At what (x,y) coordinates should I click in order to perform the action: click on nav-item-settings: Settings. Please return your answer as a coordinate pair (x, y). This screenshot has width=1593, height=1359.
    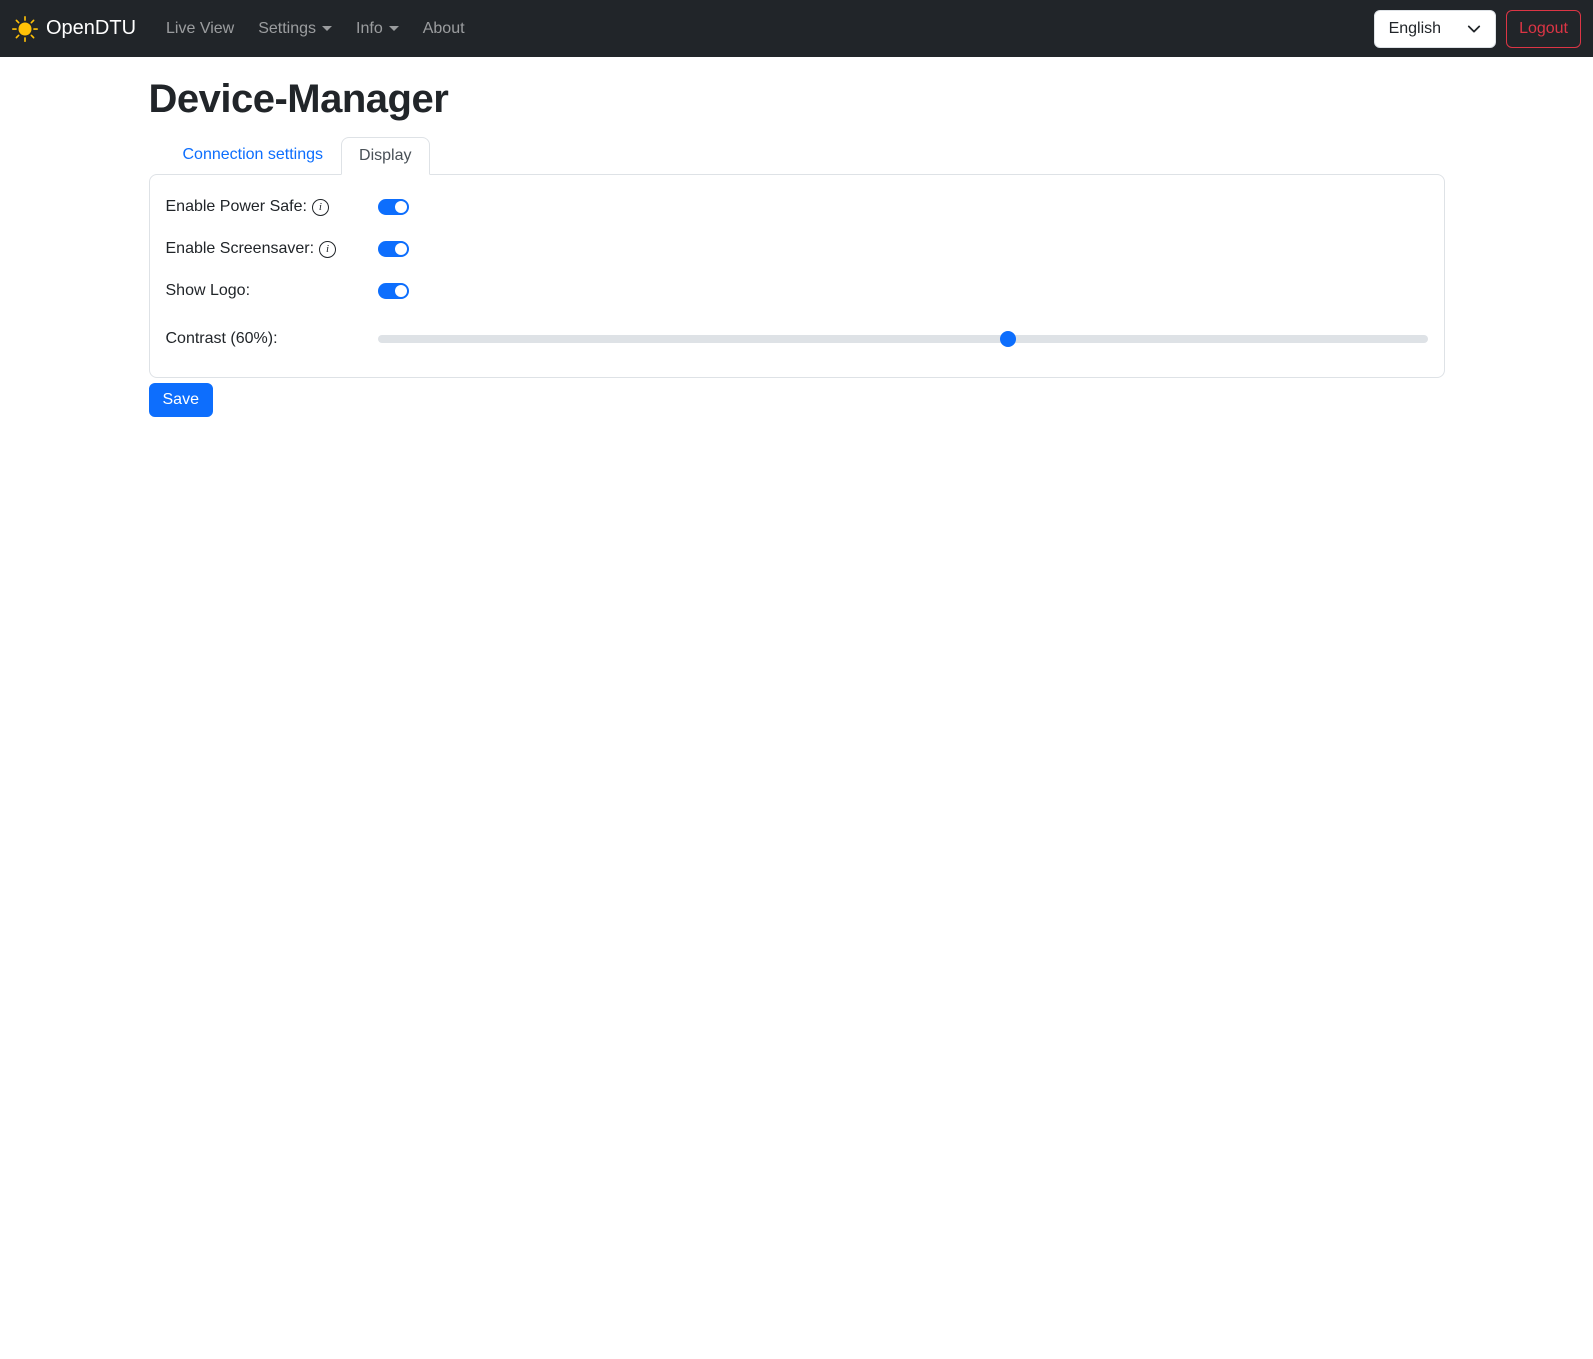
    Looking at the image, I should click on (295, 29).